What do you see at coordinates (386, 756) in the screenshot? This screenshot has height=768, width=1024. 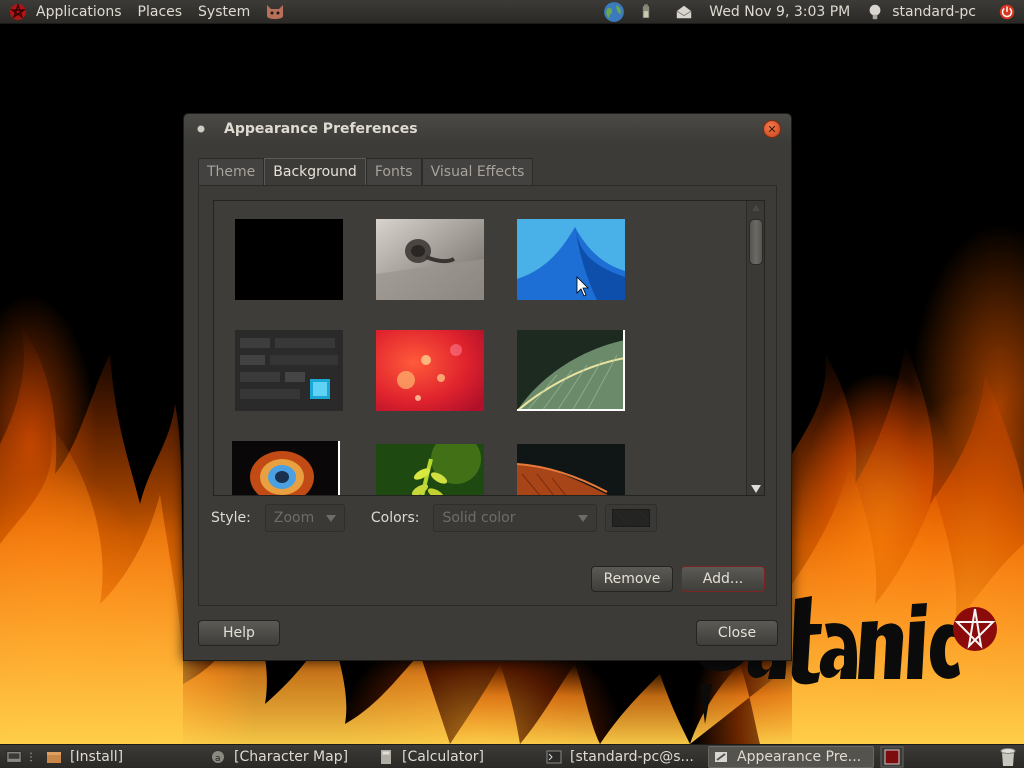 I see `calculator-icon` at bounding box center [386, 756].